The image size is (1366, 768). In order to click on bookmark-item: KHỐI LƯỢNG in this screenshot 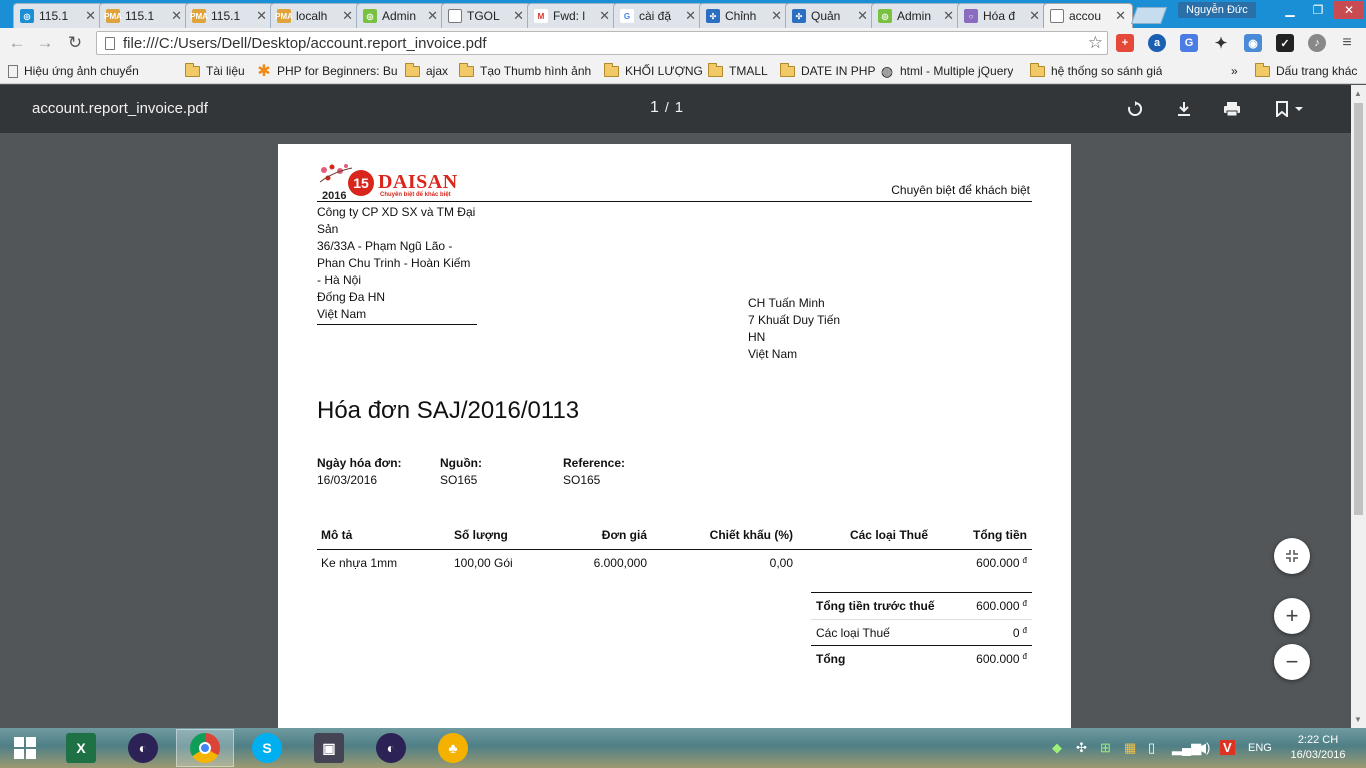, I will do `click(653, 71)`.